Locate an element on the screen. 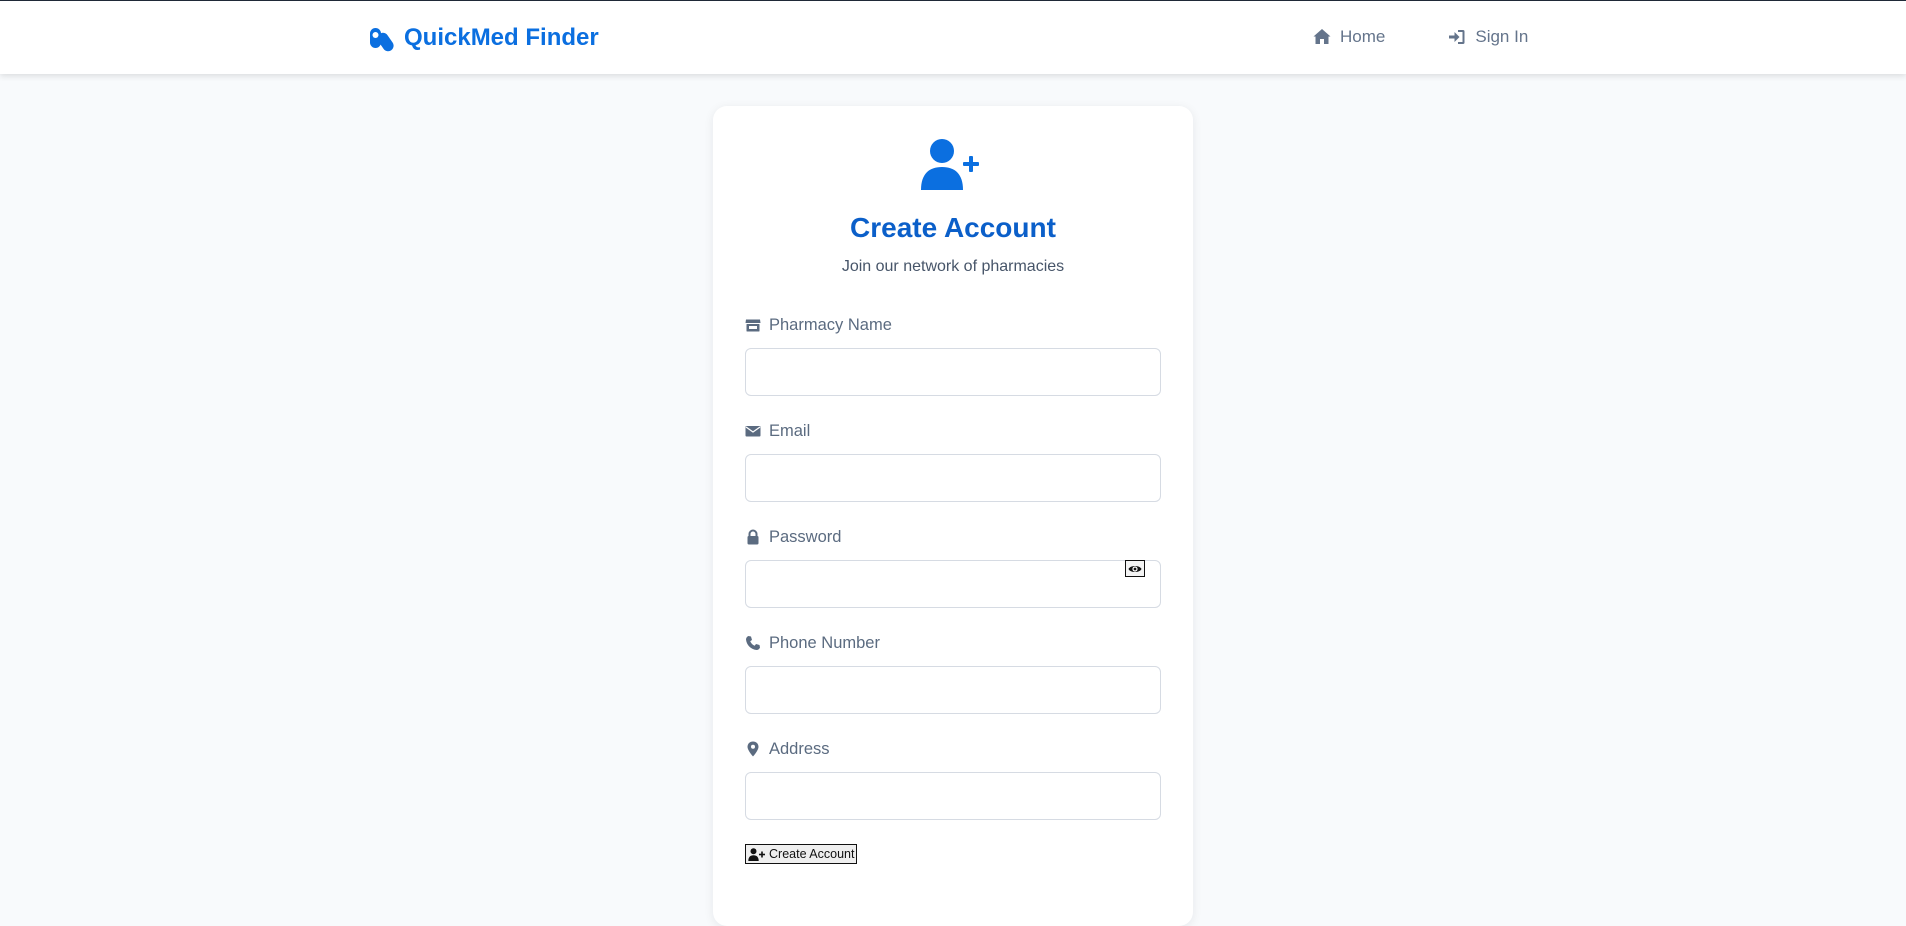  nav-link-sign-in: Sign In is located at coordinates (1487, 37).